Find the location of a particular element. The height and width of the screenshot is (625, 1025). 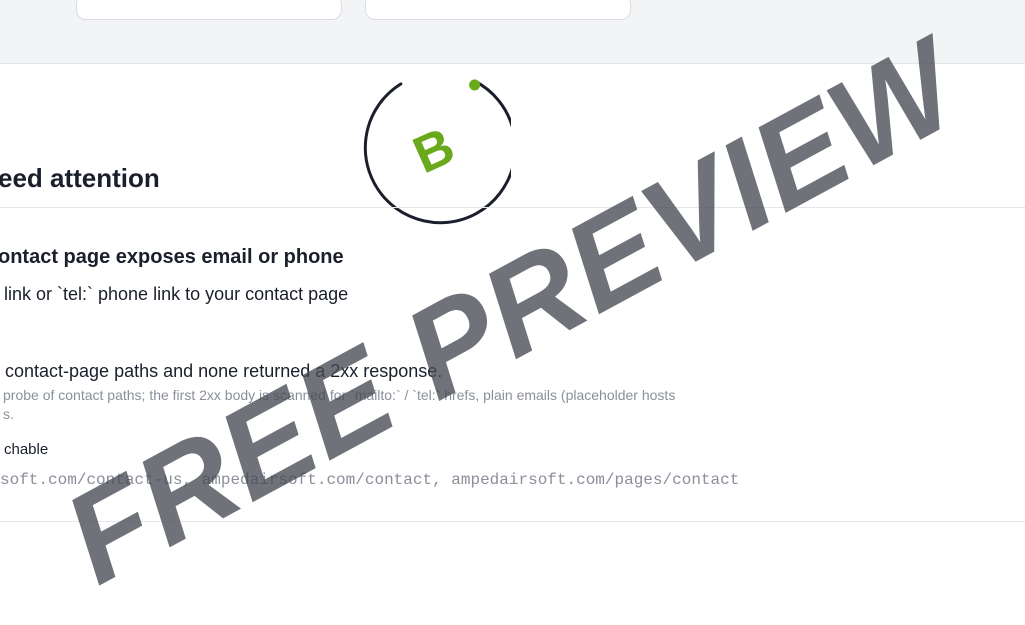

grade-badge: B is located at coordinates (434, 151).